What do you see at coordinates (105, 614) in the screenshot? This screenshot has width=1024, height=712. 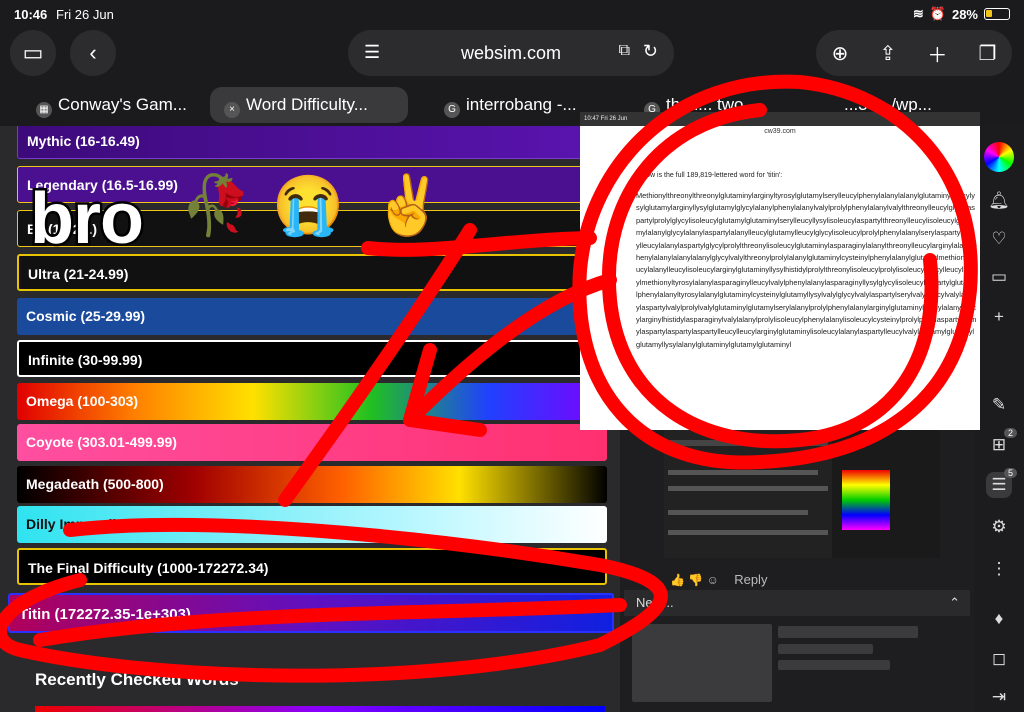 I see `difficulty-label: Titin (172272.35-1e+303)` at bounding box center [105, 614].